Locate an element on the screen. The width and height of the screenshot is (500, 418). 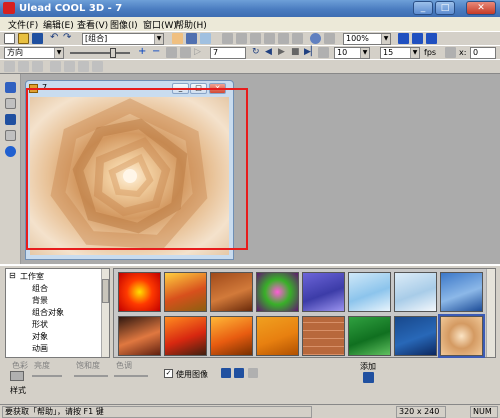
gallery-tile-sunset-clouds is located at coordinates (139, 336).